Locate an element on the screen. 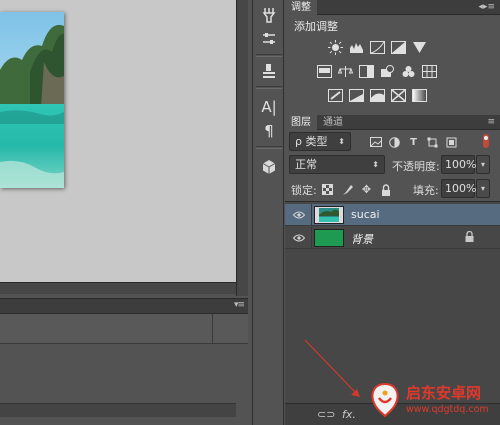 Image resolution: width=500 pixels, height=425 pixels. layers-tabbar: 图层 通道 ≡ is located at coordinates (392, 122).